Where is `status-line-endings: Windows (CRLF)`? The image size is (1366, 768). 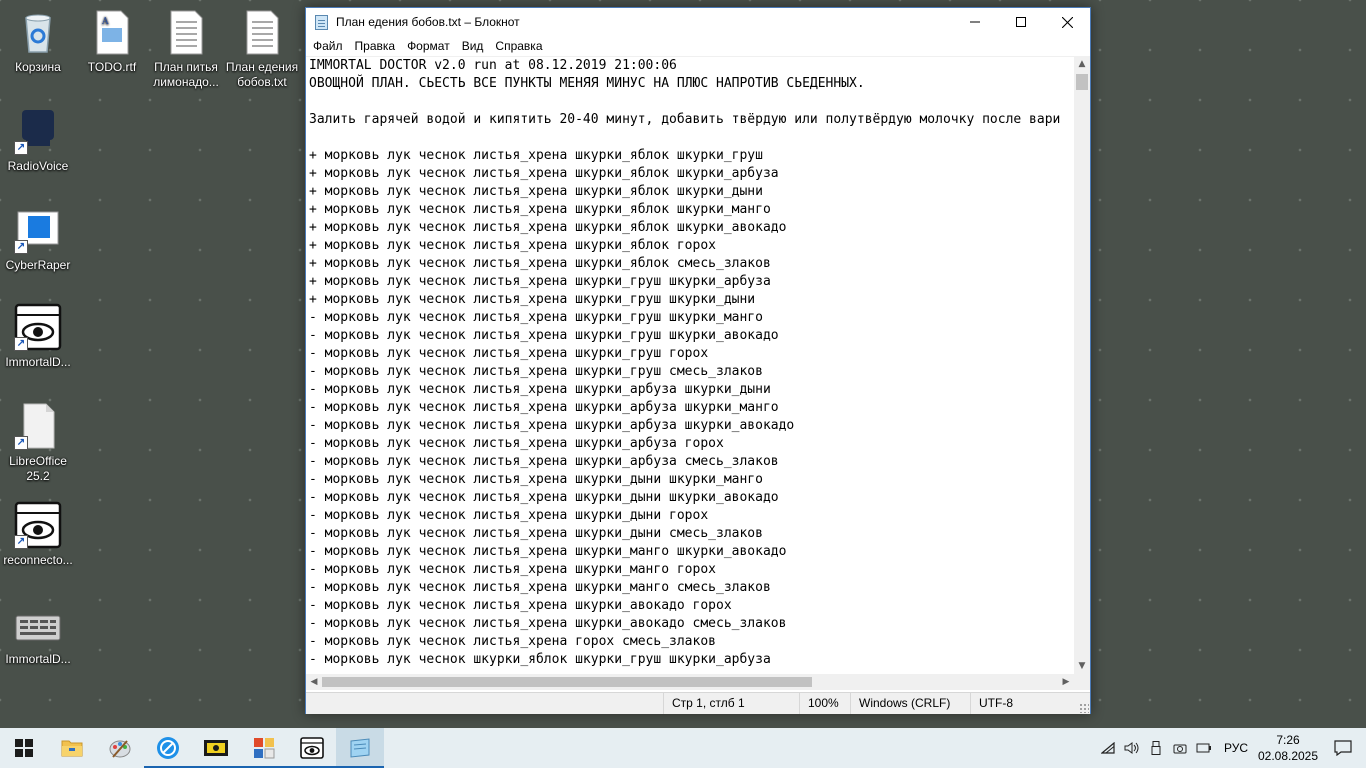
status-line-endings: Windows (CRLF) is located at coordinates (910, 703).